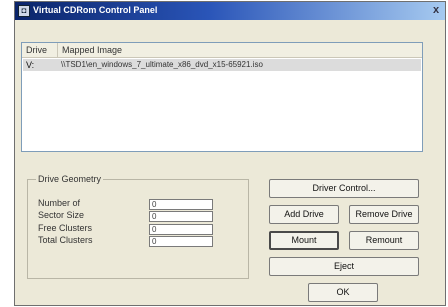  What do you see at coordinates (181, 229) in the screenshot?
I see `free-clusters-field: 0` at bounding box center [181, 229].